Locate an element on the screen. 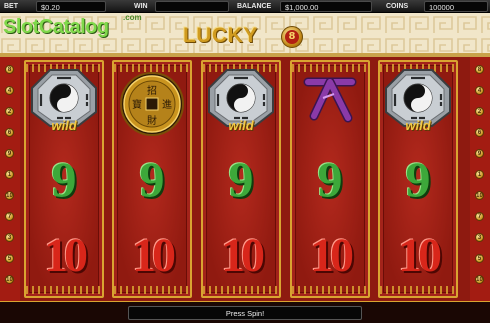  coins-value: 100000 is located at coordinates (456, 6).